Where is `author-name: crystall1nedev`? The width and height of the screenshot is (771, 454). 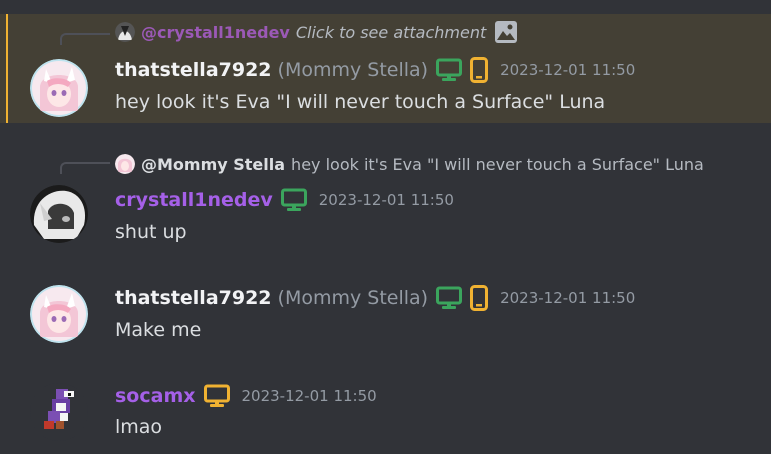 author-name: crystall1nedev is located at coordinates (194, 200).